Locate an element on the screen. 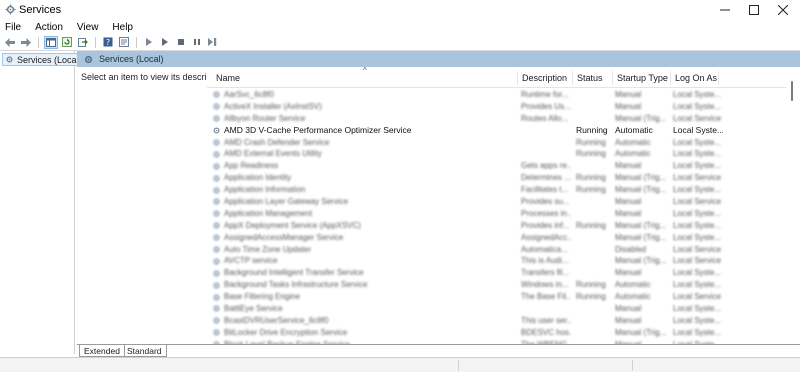 This screenshot has height=372, width=800. service-name: AarSvc_6c8f0 is located at coordinates (249, 94).